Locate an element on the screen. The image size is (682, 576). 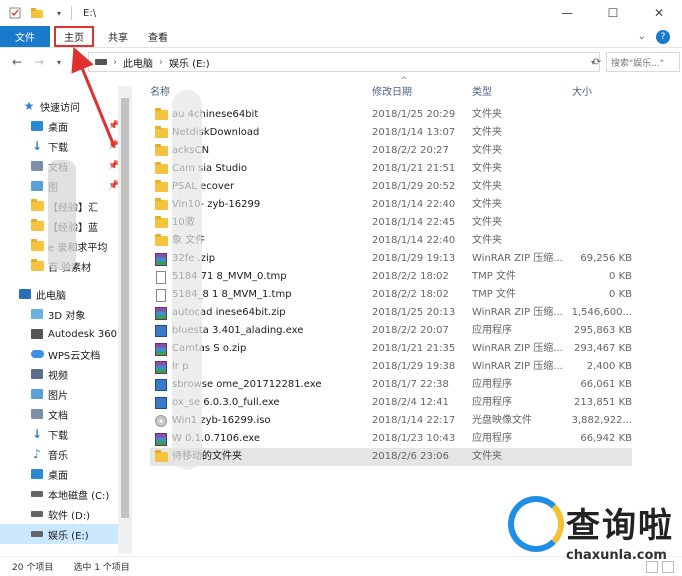
file-row: 10激2018/1/14 22:45文件夹 is located at coordinates (391, 223).